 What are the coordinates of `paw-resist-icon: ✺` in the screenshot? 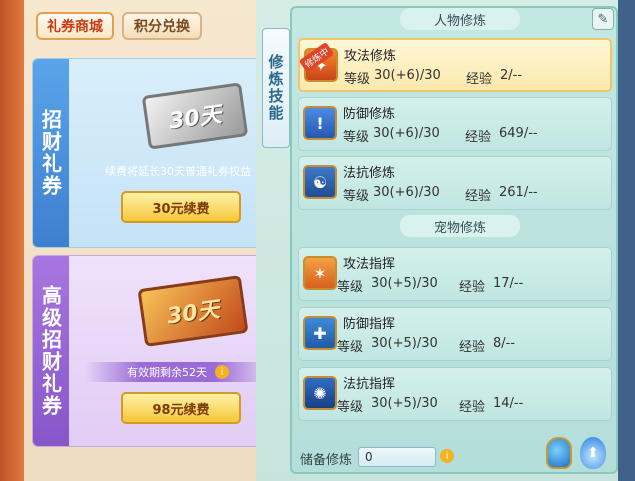 It's located at (320, 393).